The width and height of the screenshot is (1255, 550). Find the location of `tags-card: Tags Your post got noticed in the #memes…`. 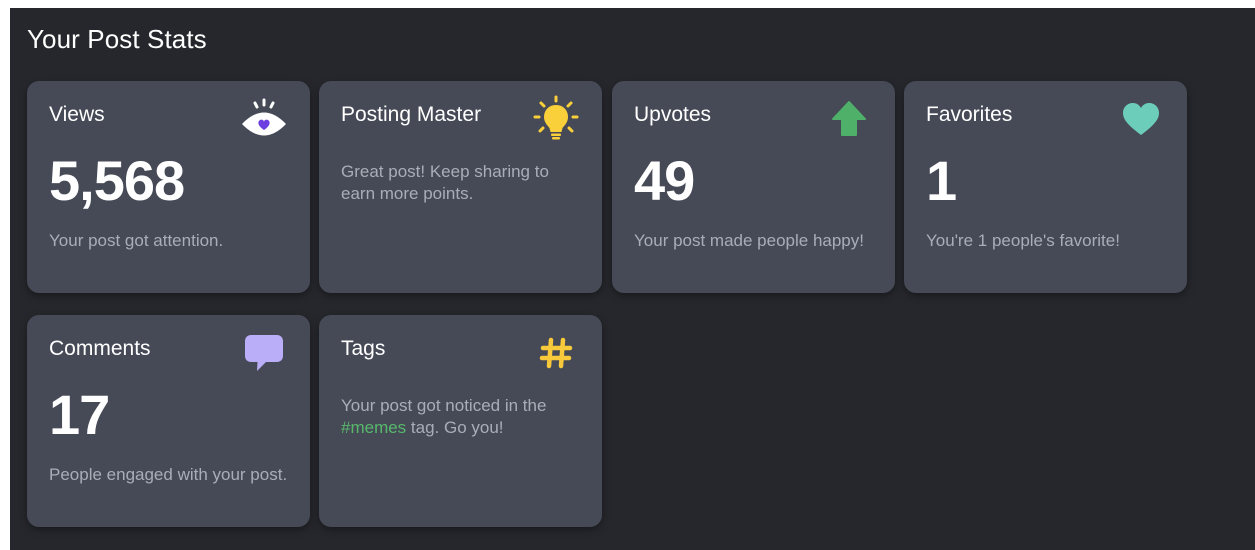

tags-card: Tags Your post got noticed in the #memes… is located at coordinates (460, 421).